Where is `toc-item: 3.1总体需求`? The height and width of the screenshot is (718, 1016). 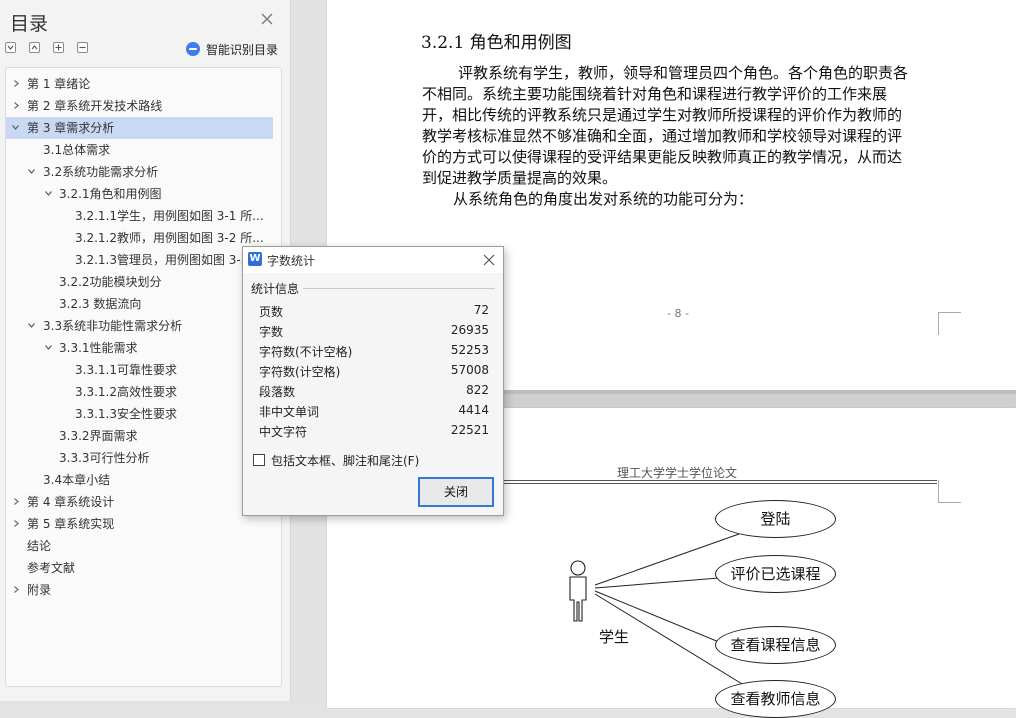
toc-item: 3.1总体需求 is located at coordinates (143, 150).